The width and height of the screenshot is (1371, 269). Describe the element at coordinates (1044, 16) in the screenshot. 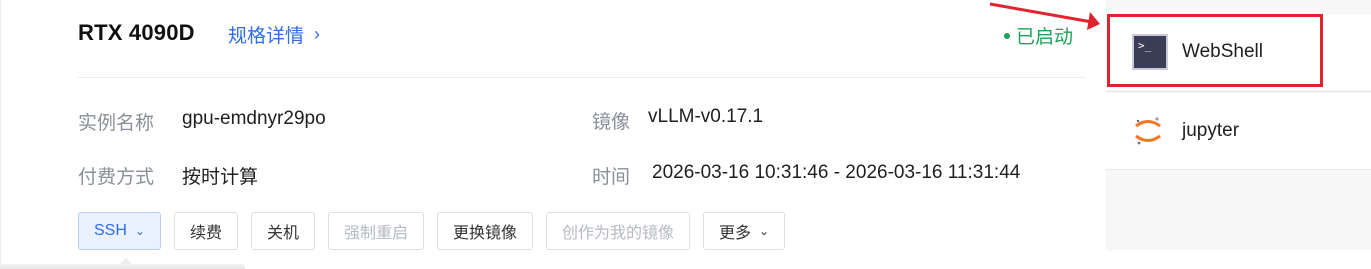

I see `annotation-arrow-icon` at that location.